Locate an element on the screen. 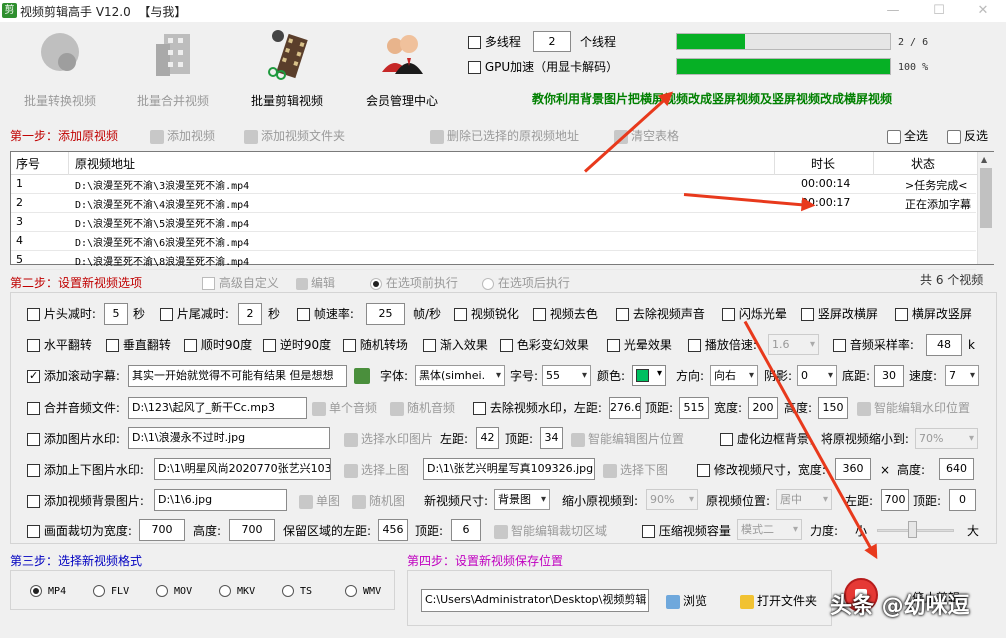 Image resolution: width=1006 pixels, height=638 pixels. member-center-button: 会员管理中心 is located at coordinates (402, 68).